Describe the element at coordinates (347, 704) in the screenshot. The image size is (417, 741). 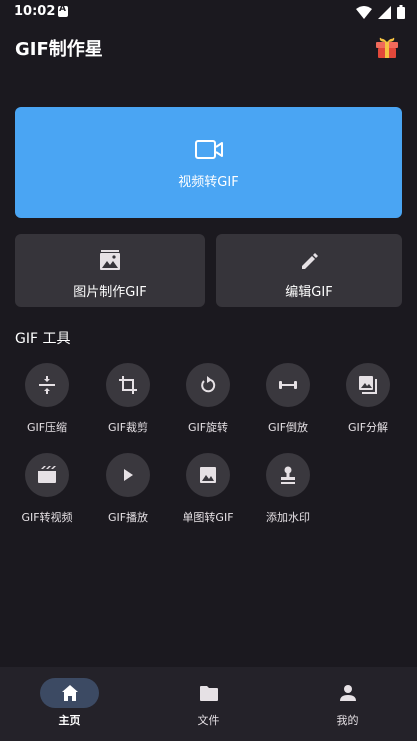
I see `nav-item-mine: 我的` at that location.